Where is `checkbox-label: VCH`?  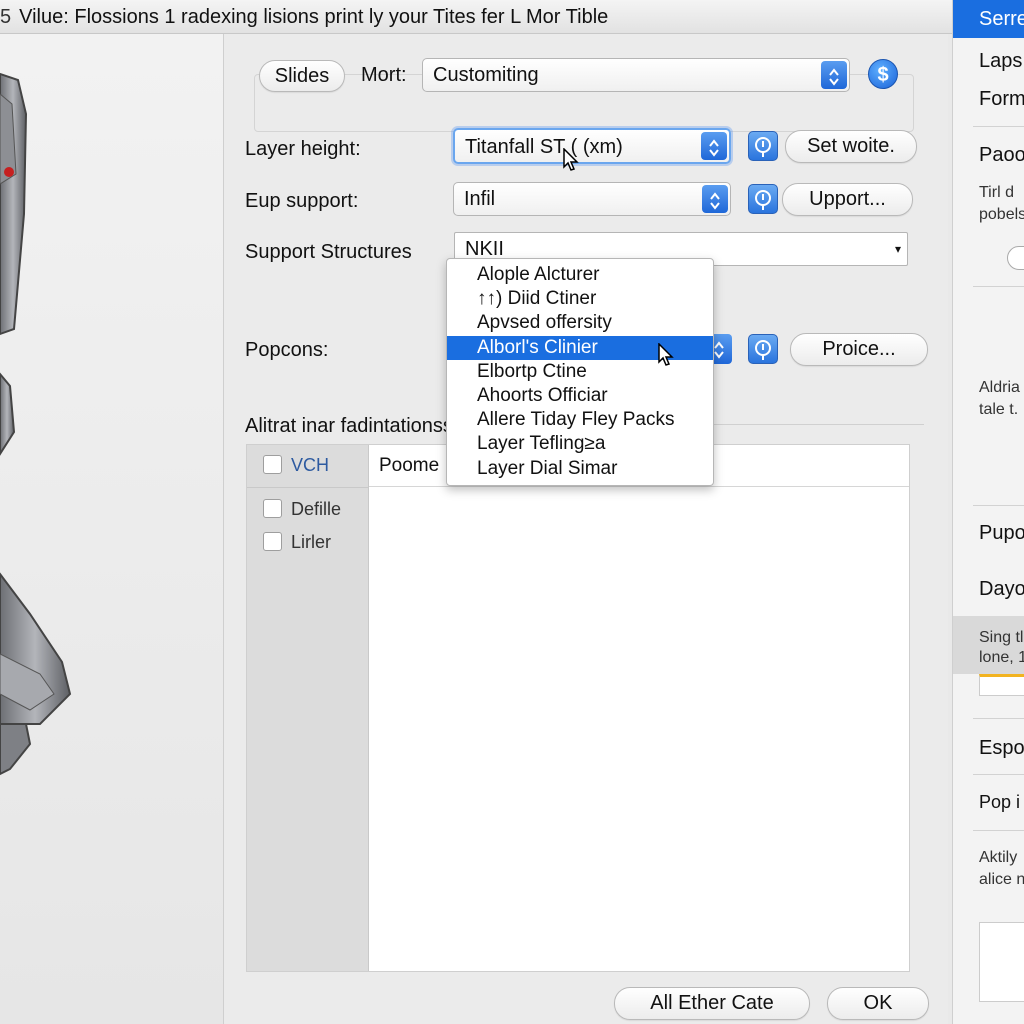 checkbox-label: VCH is located at coordinates (310, 465).